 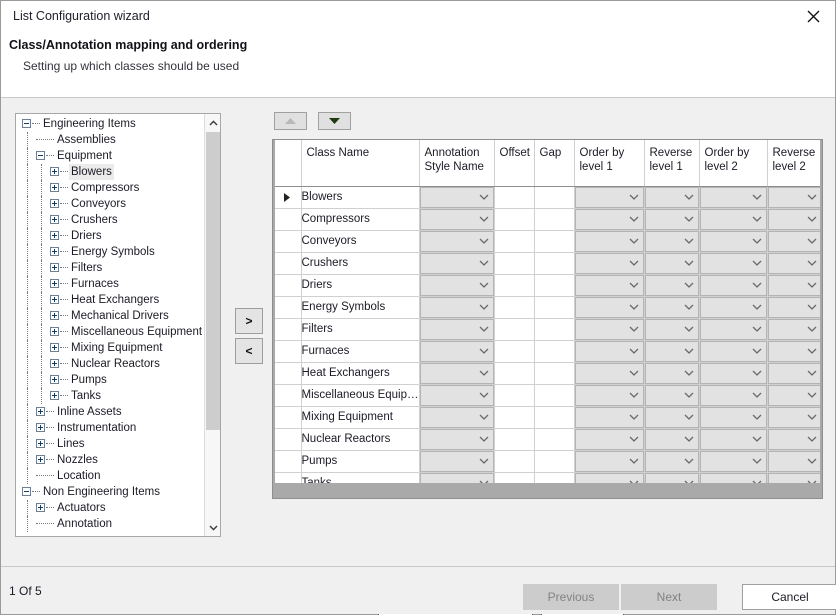 What do you see at coordinates (110, 156) in the screenshot?
I see `tree-item-equipment: Equipment` at bounding box center [110, 156].